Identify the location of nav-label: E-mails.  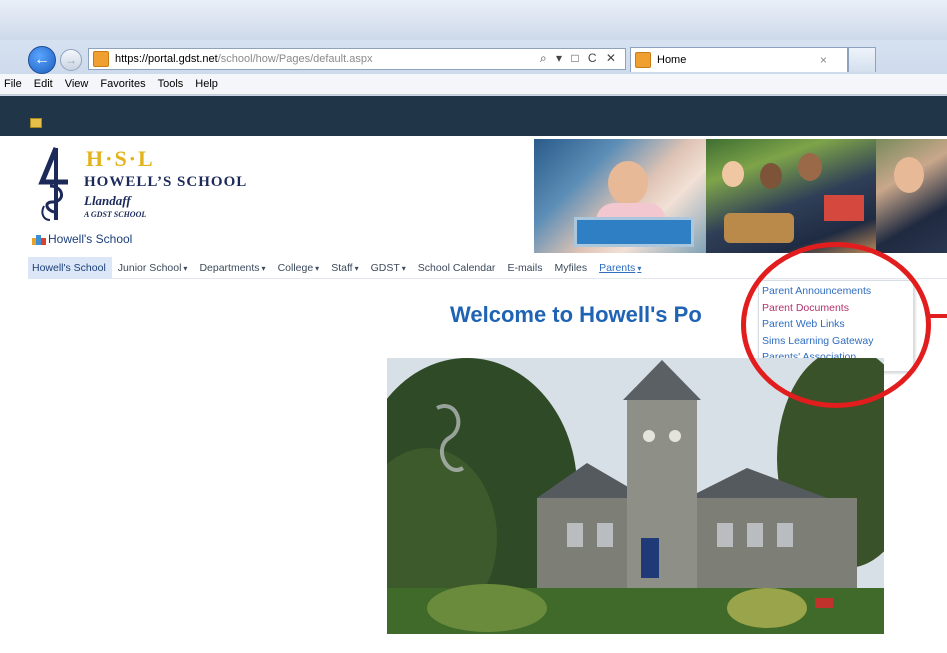
(525, 267).